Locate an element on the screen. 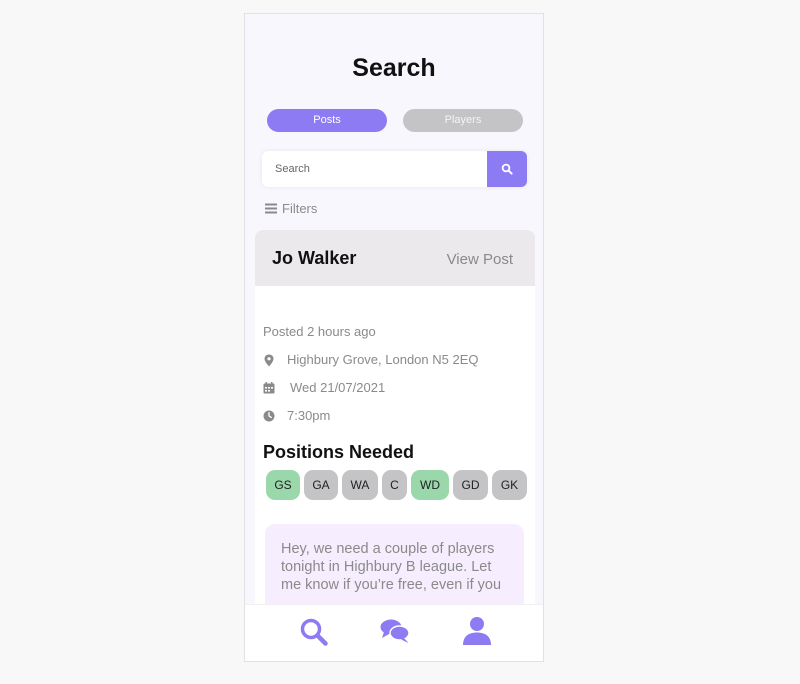 Image resolution: width=800 pixels, height=684 pixels. position-chip-gs: GS is located at coordinates (283, 485).